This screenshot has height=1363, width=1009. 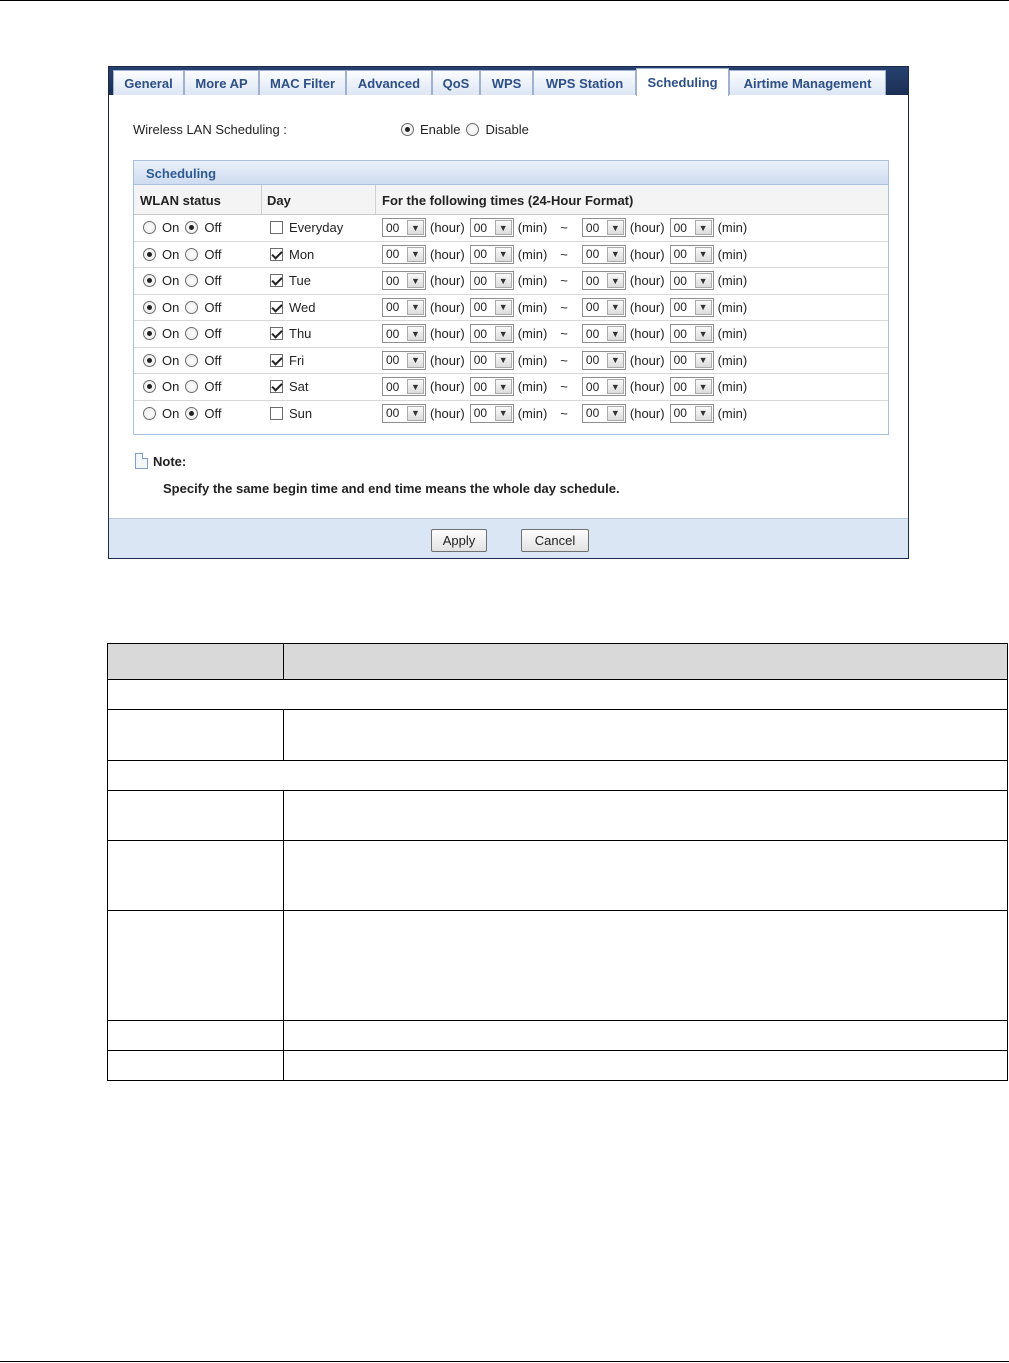 I want to click on tab-wps-station: WPS Station, so click(x=584, y=82).